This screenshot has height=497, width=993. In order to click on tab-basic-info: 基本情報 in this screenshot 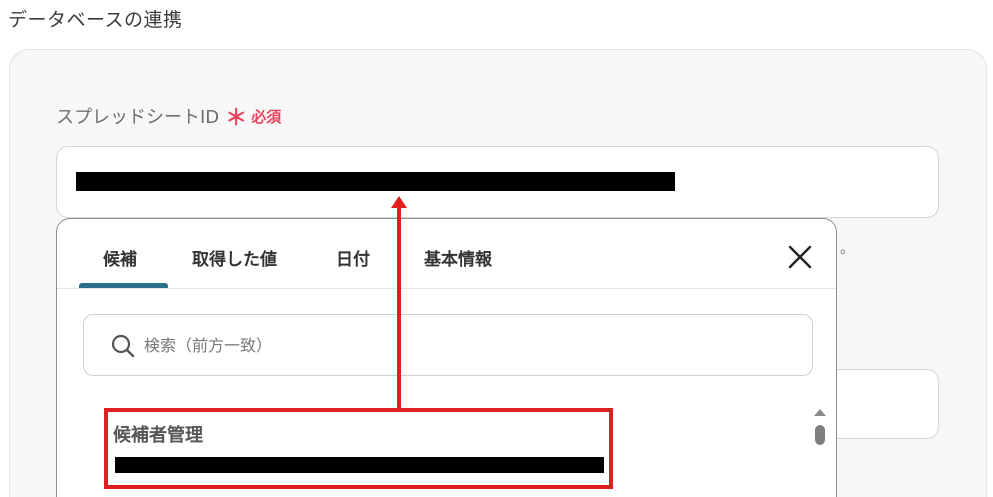, I will do `click(458, 257)`.